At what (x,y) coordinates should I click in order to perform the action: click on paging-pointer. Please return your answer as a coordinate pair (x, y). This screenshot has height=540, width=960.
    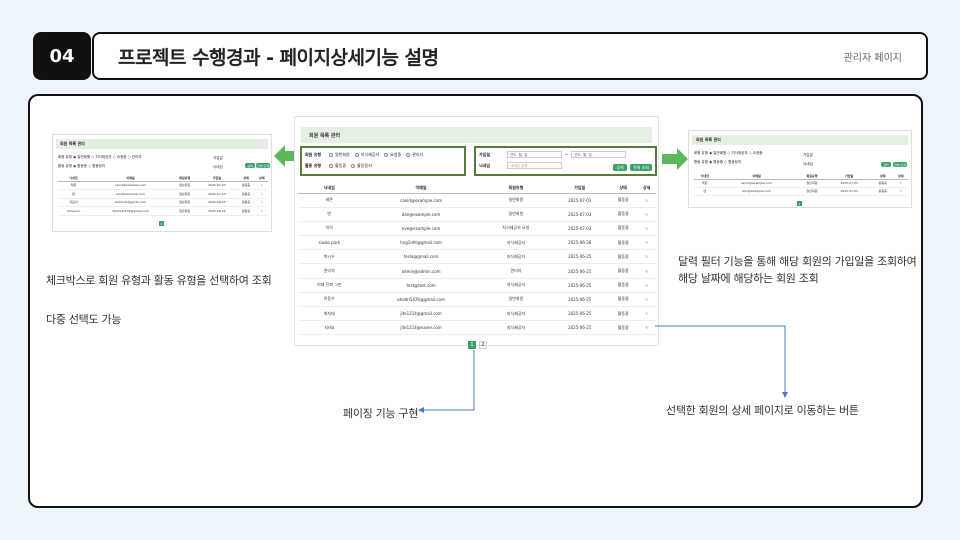
    Looking at the image, I should click on (449, 380).